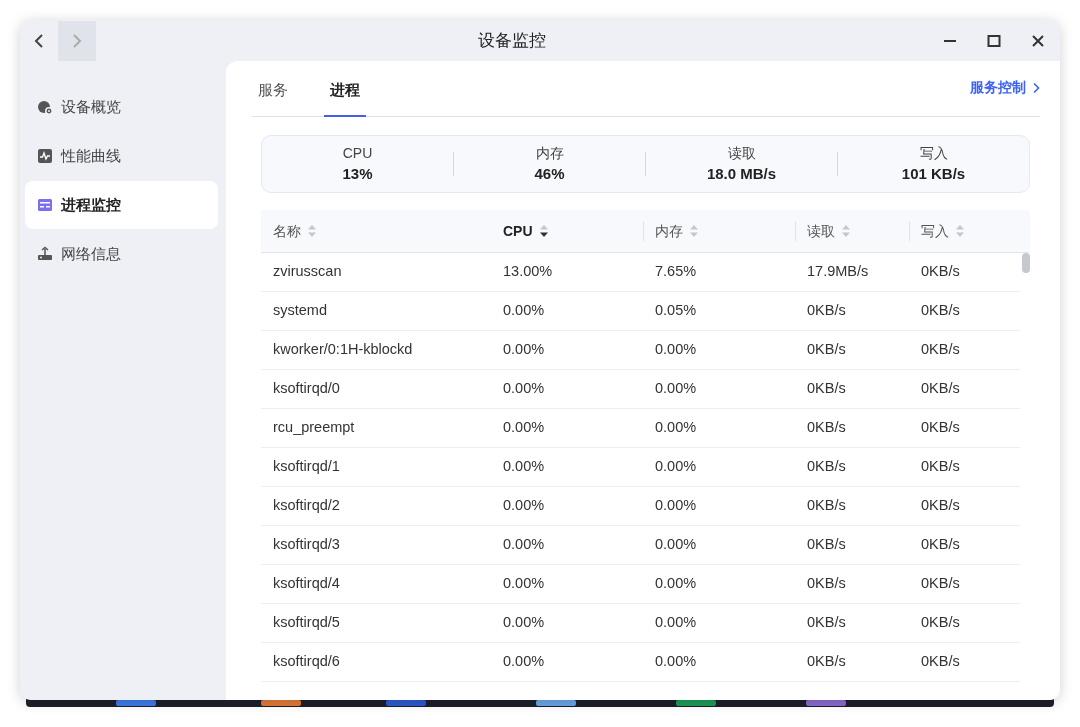 This screenshot has width=1080, height=727. What do you see at coordinates (933, 153) in the screenshot?
I see `stat-label: 写入` at bounding box center [933, 153].